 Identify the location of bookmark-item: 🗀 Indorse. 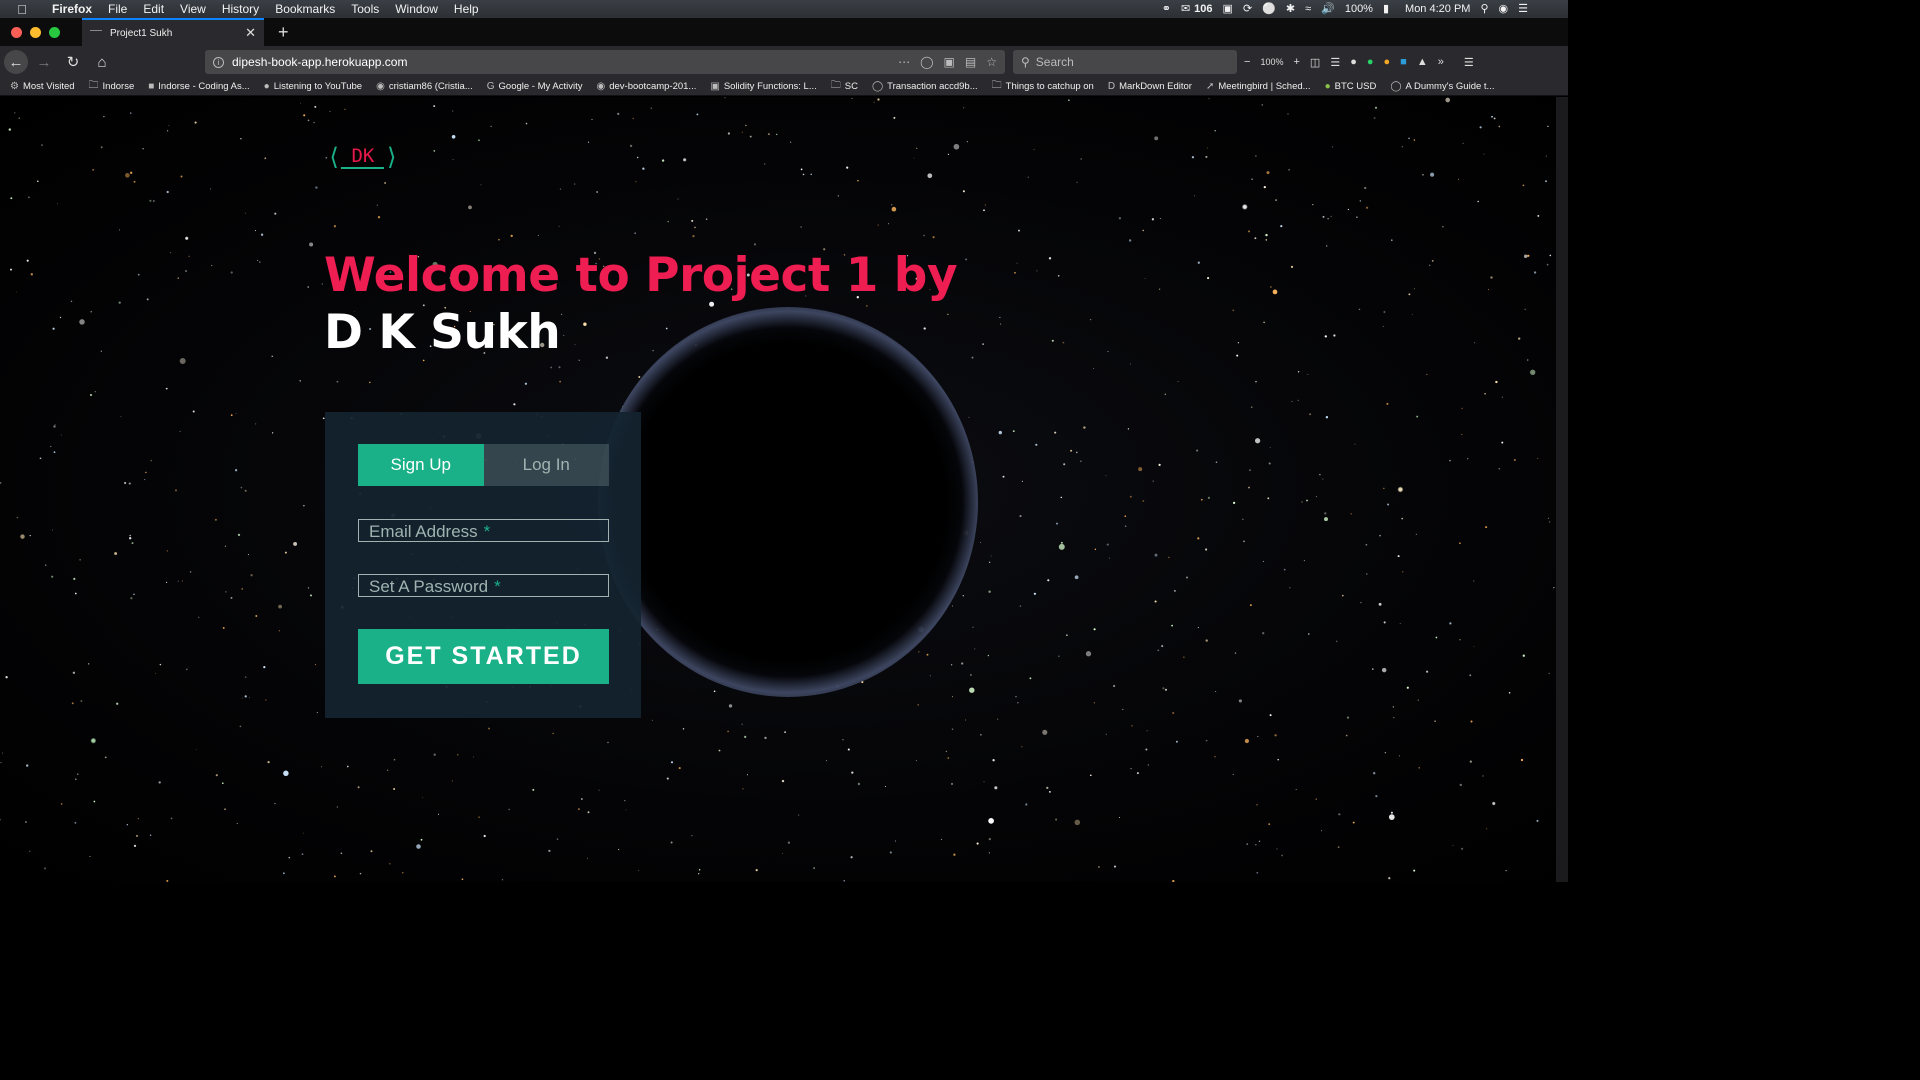
(112, 86).